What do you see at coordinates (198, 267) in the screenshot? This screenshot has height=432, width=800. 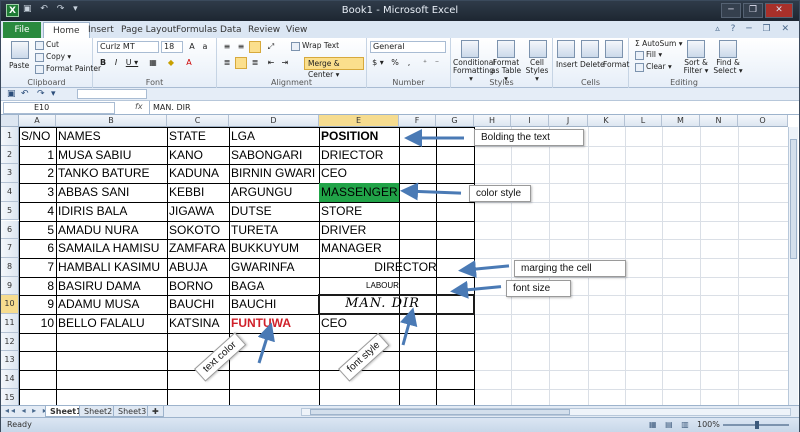 I see `table-cell: ABUJA` at bounding box center [198, 267].